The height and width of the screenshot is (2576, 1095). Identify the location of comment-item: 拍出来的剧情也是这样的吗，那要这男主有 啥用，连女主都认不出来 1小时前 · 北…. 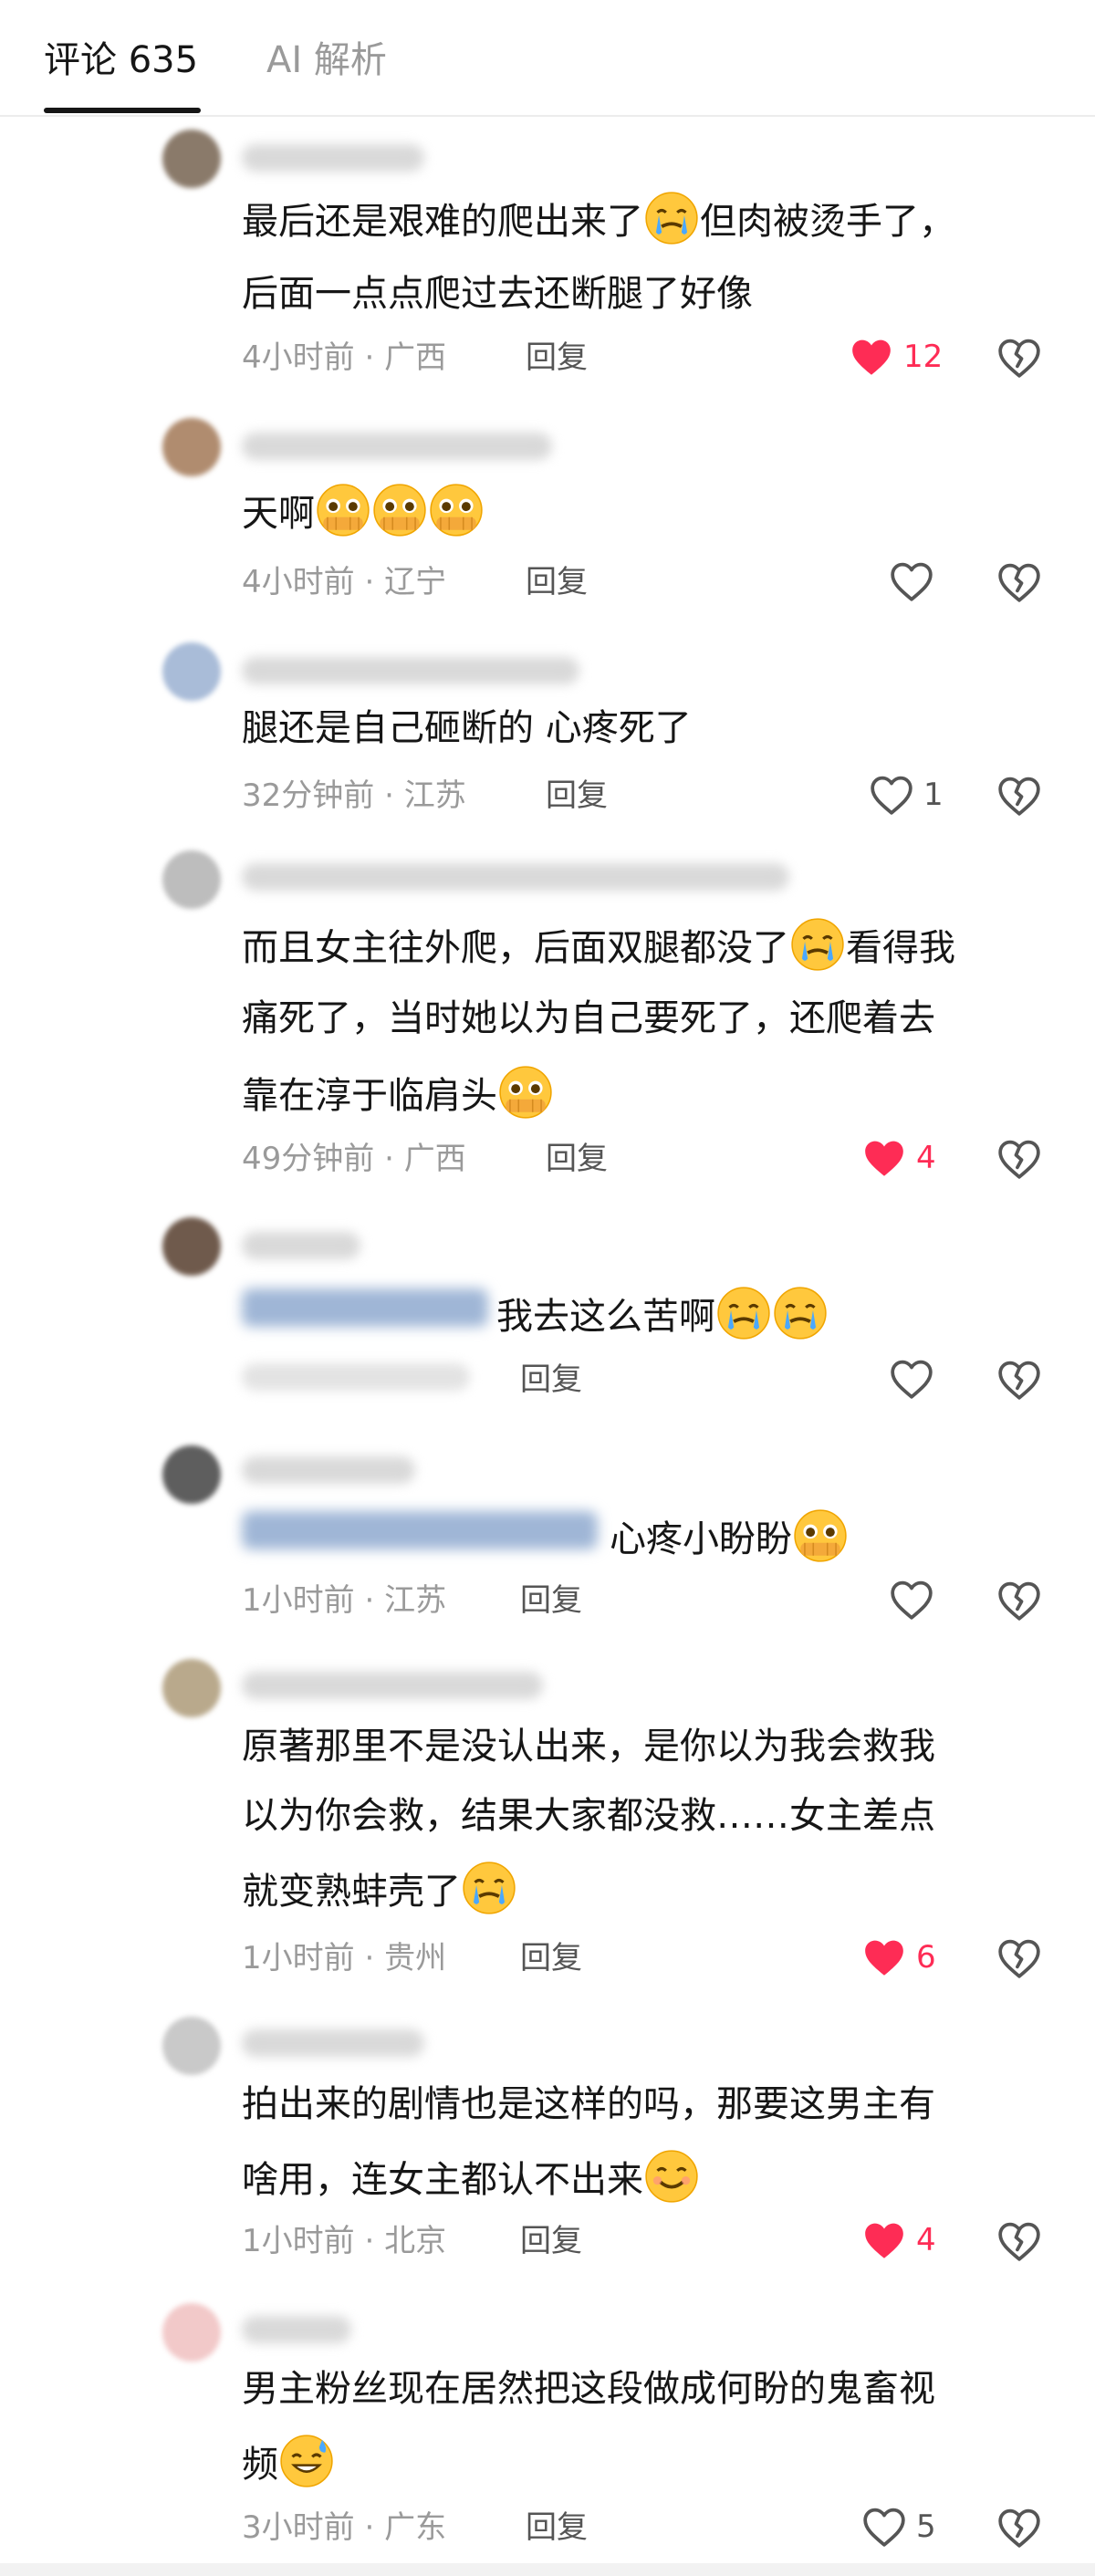
(547, 2130).